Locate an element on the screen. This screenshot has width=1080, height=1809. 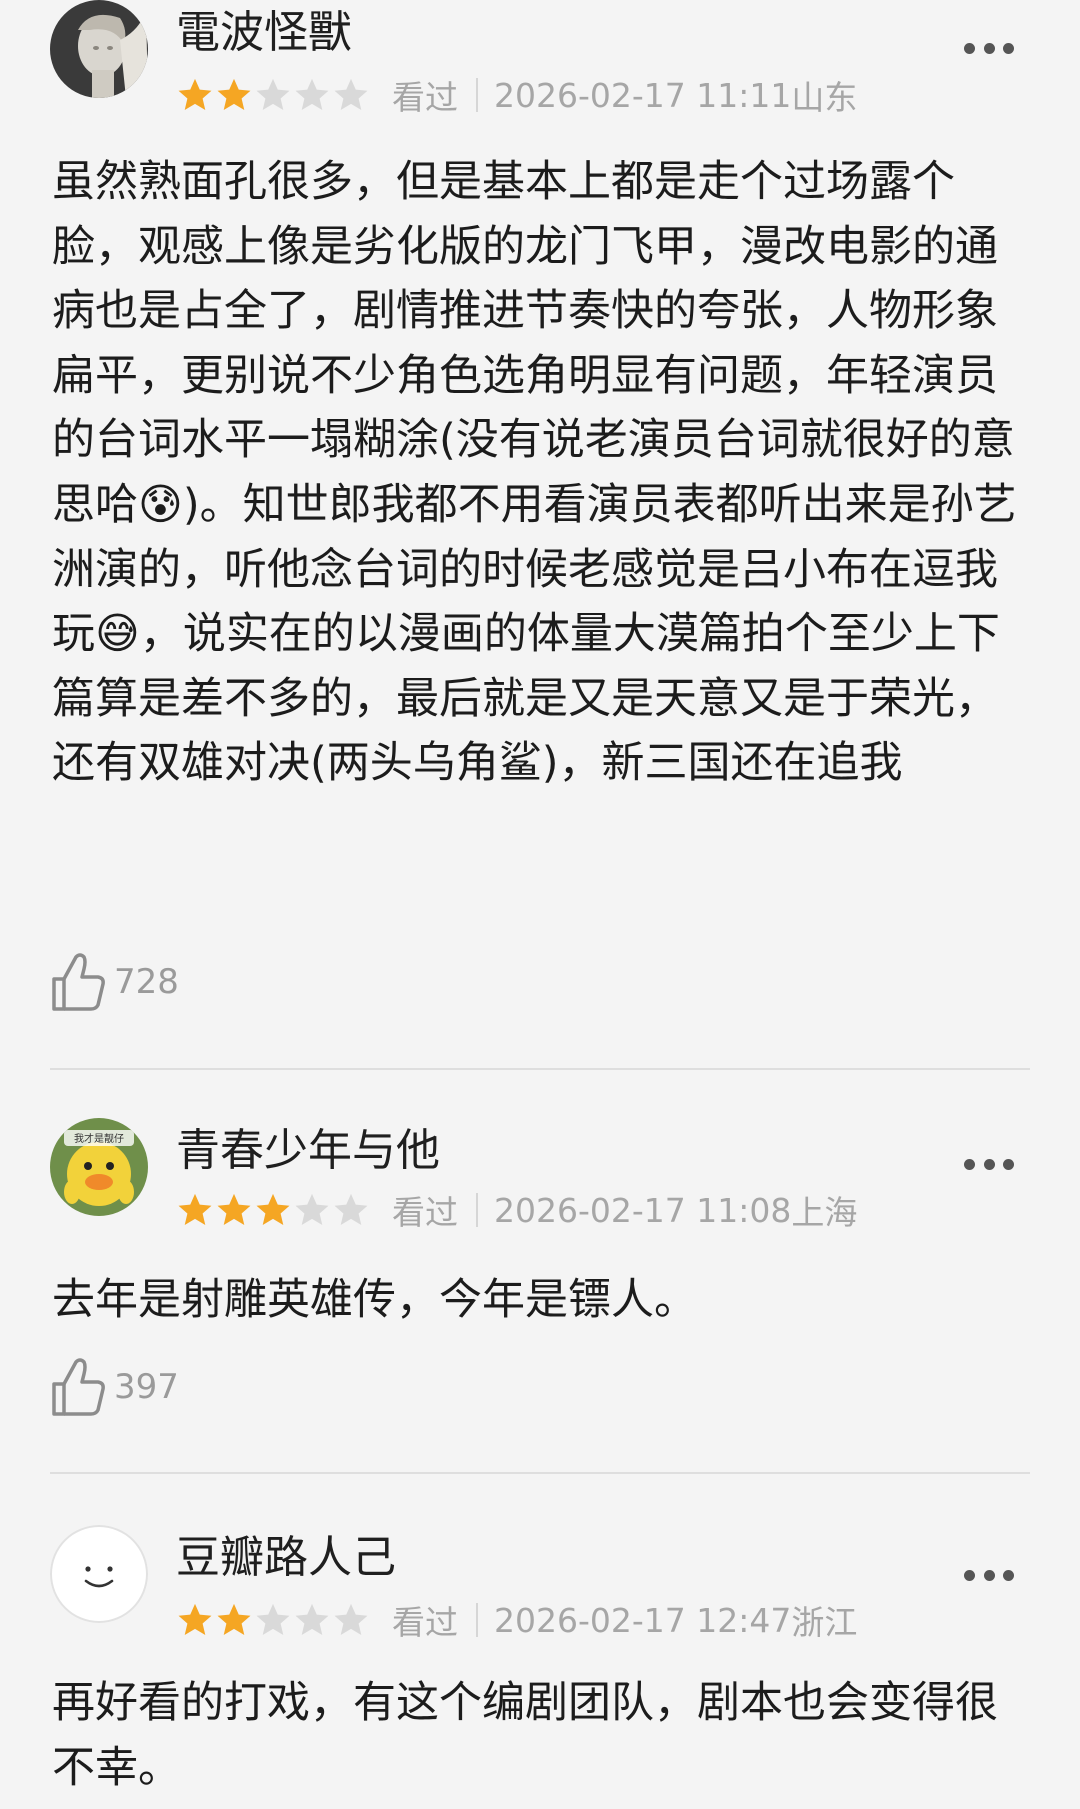
yellow-duck-avatar-icon: 我才是靓仔 is located at coordinates (99, 1167).